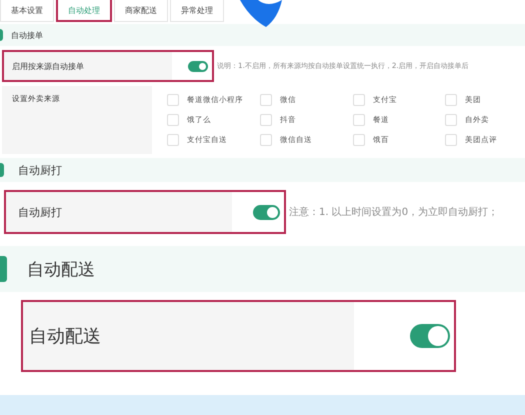 This screenshot has height=415, width=525. Describe the element at coordinates (261, 14) in the screenshot. I see `brush-stroke-drawing` at that location.